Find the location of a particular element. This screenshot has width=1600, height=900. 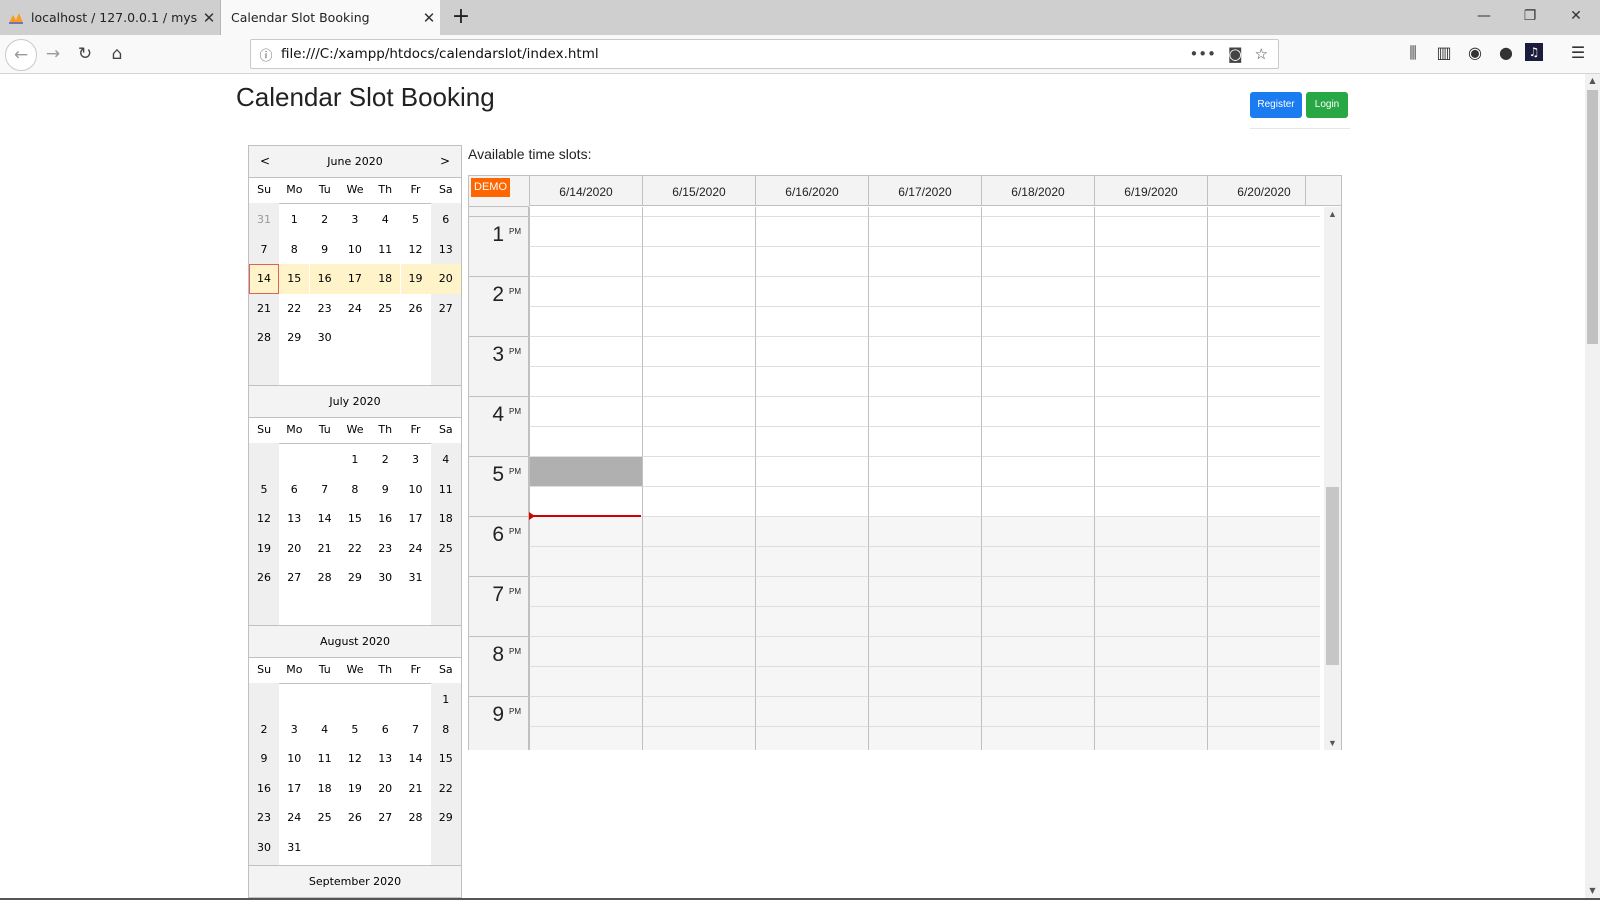

navigator-day: 30 is located at coordinates (264, 848).